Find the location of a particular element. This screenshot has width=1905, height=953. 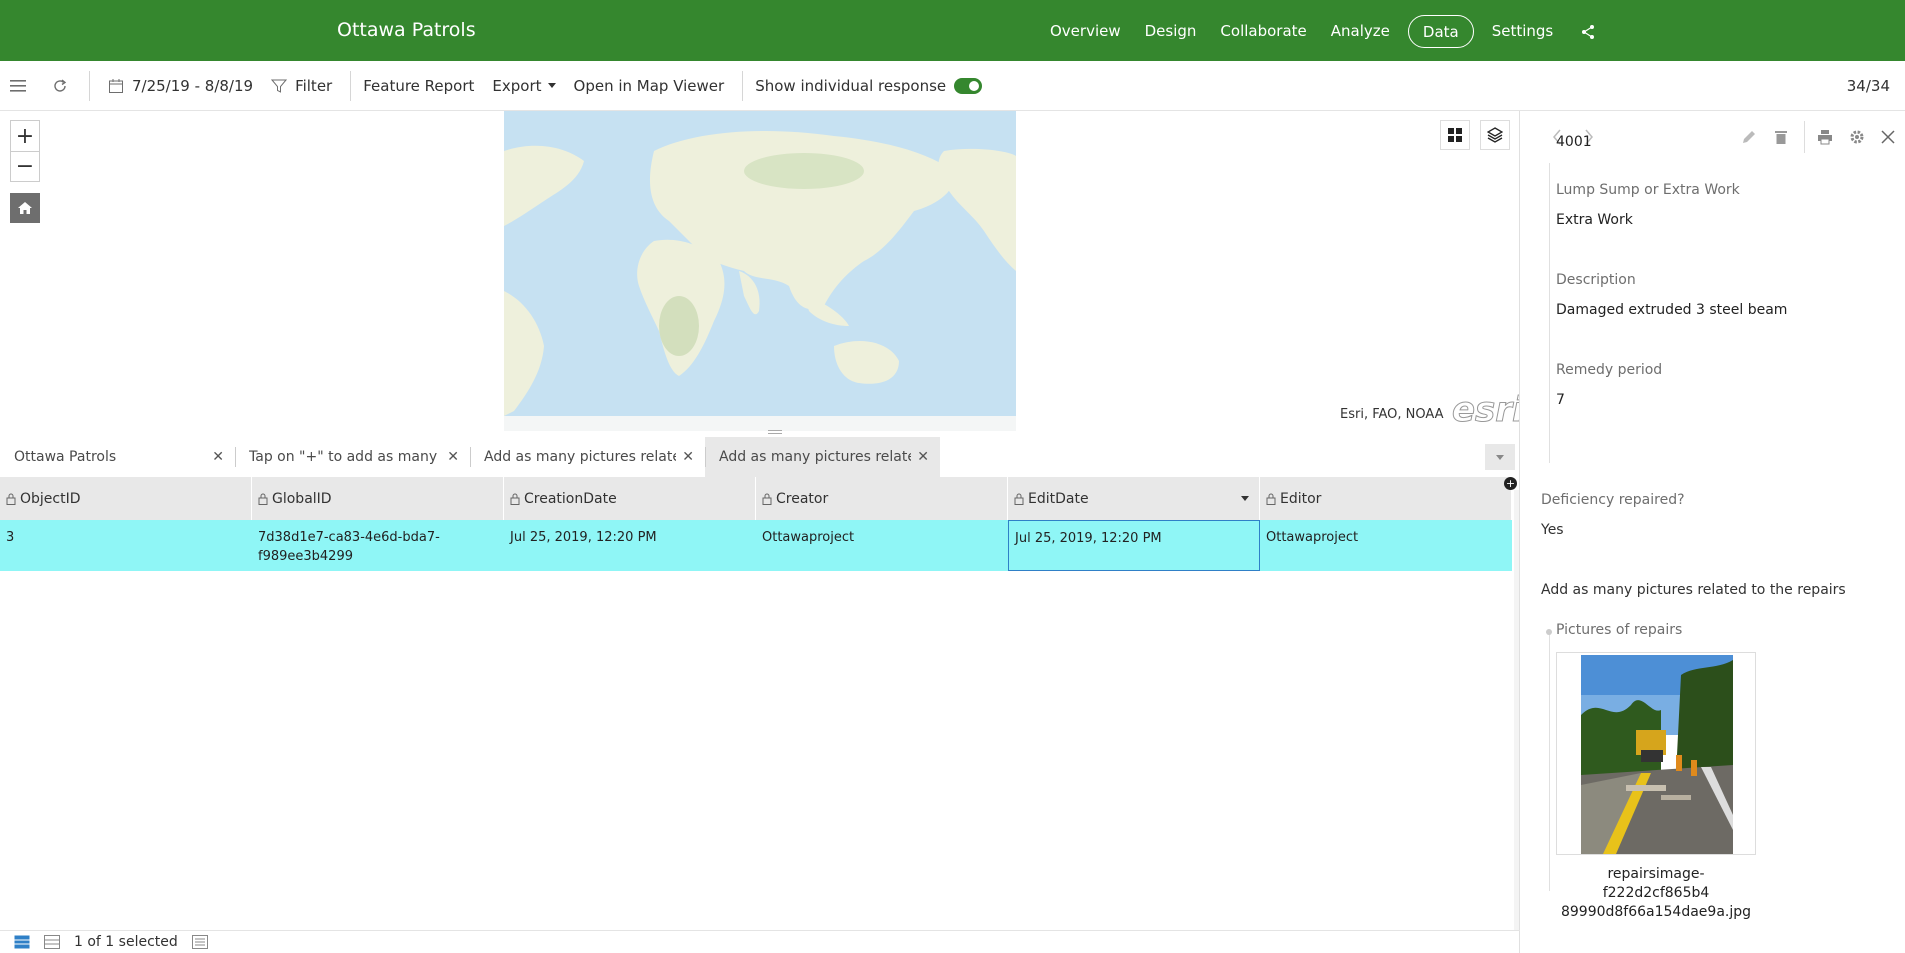

cell-creationdate: Jul 25, 2019, 12:20 PM is located at coordinates (630, 545).